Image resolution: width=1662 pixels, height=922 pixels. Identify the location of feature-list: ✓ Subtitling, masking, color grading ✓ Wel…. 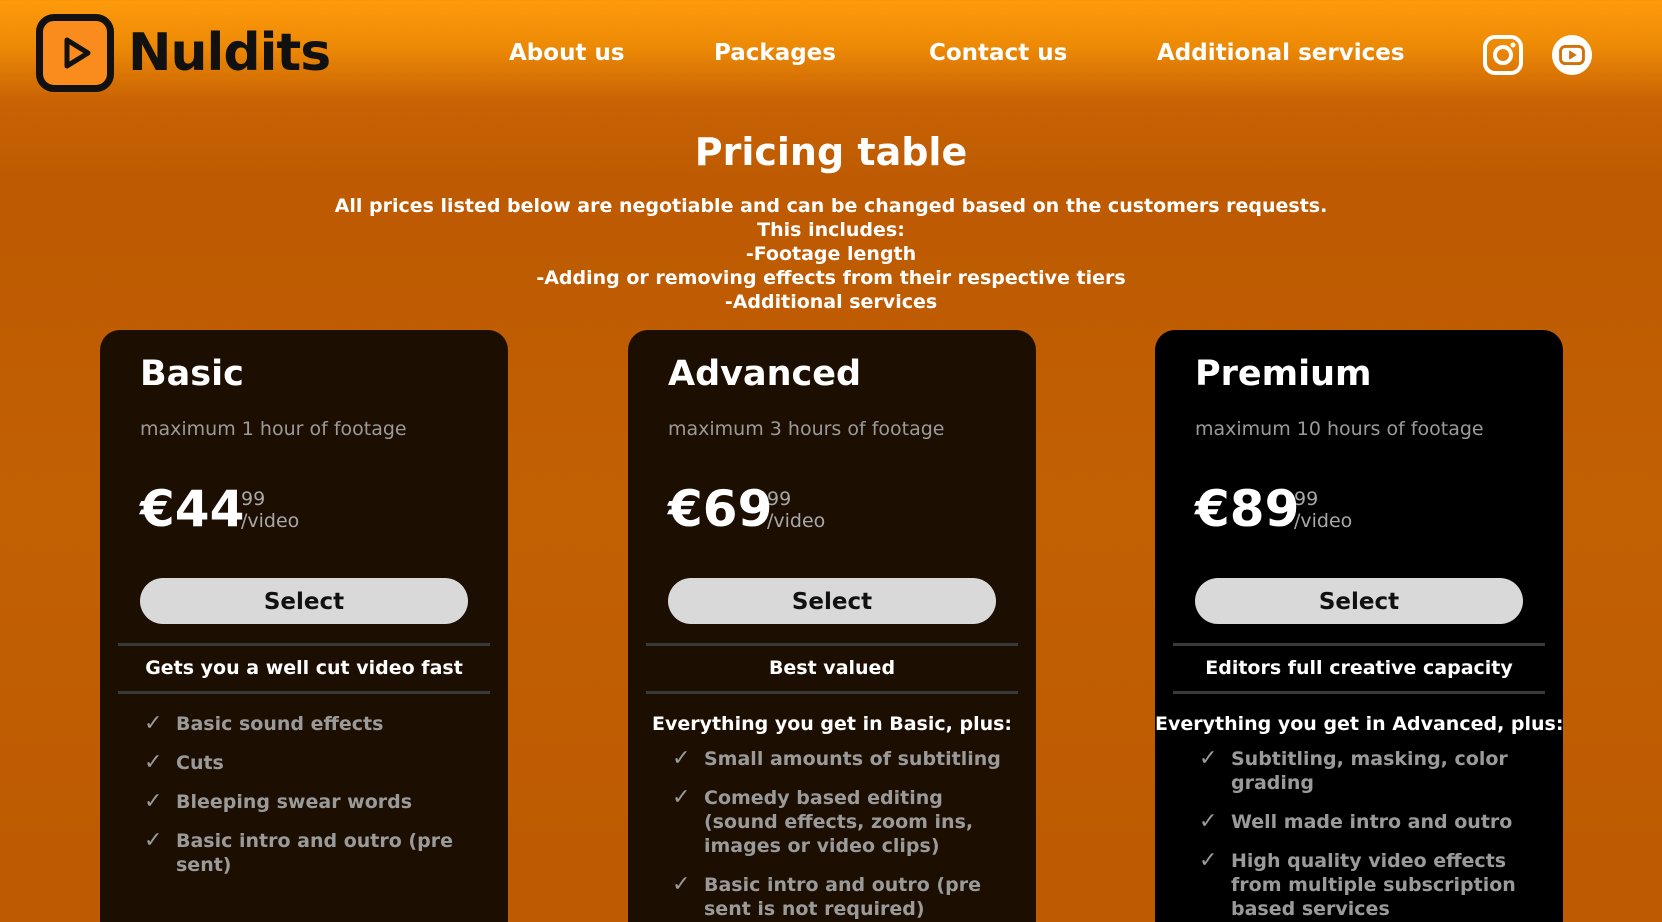
(1359, 834).